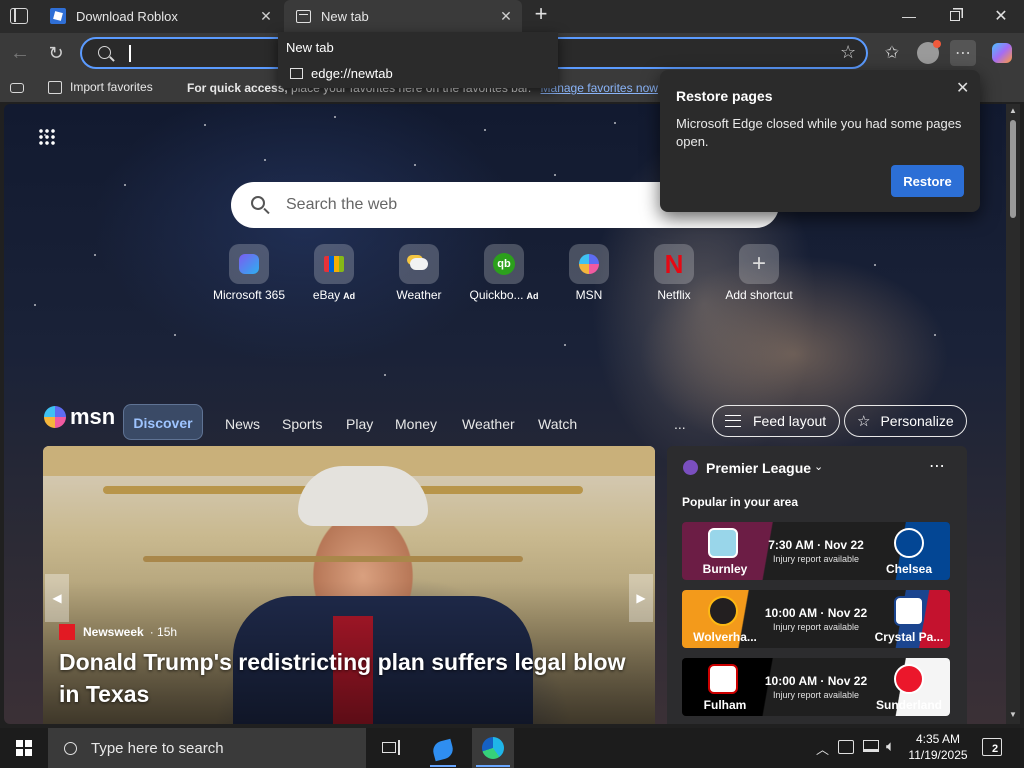  Describe the element at coordinates (57, 598) in the screenshot. I see `carousel-prev-button: ◀` at that location.